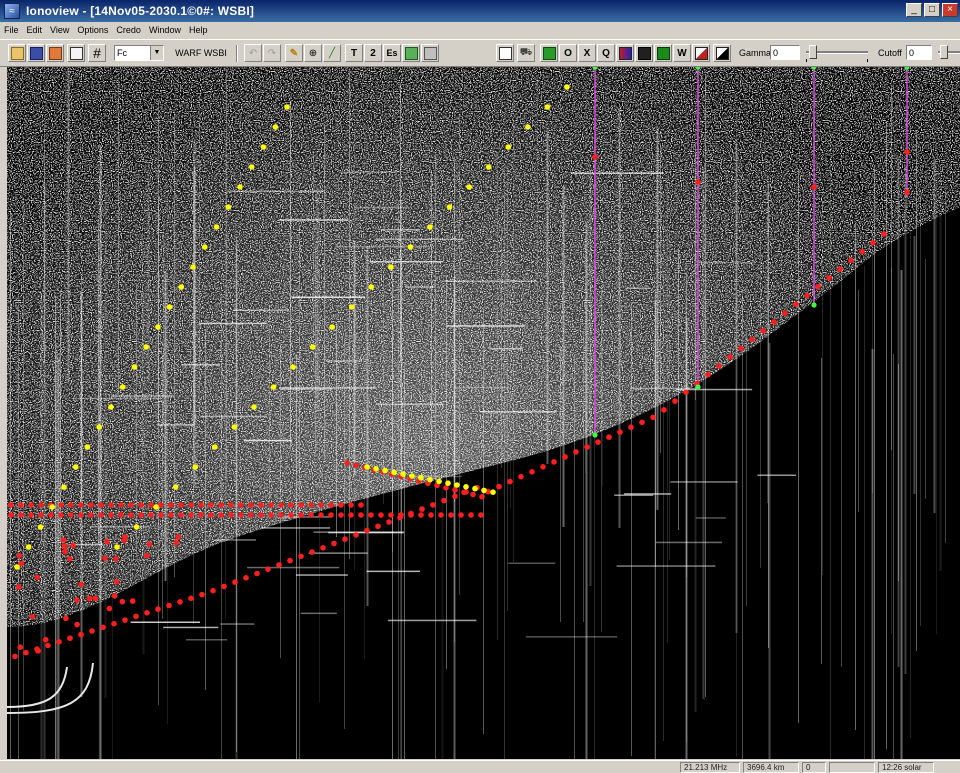 Image resolution: width=960 pixels, height=773 pixels. I want to click on redo-icon: ↷, so click(272, 53).